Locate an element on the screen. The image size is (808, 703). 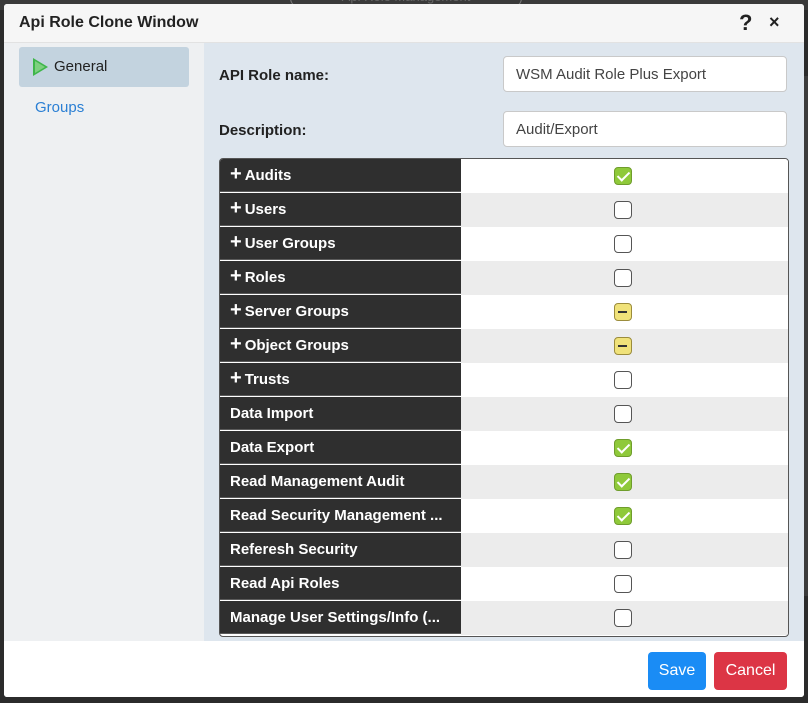
description-input is located at coordinates (645, 129).